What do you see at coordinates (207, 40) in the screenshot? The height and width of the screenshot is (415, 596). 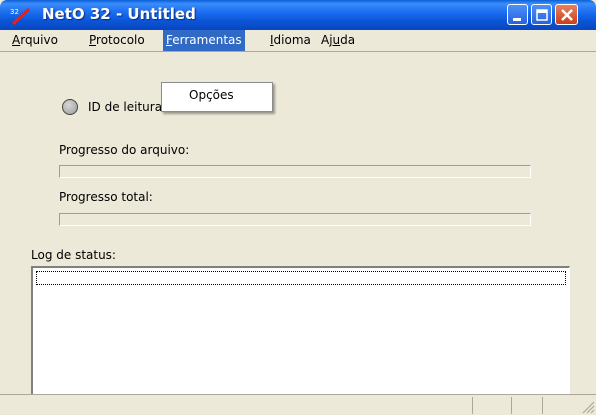 I see `menu-label-post: erramentas` at bounding box center [207, 40].